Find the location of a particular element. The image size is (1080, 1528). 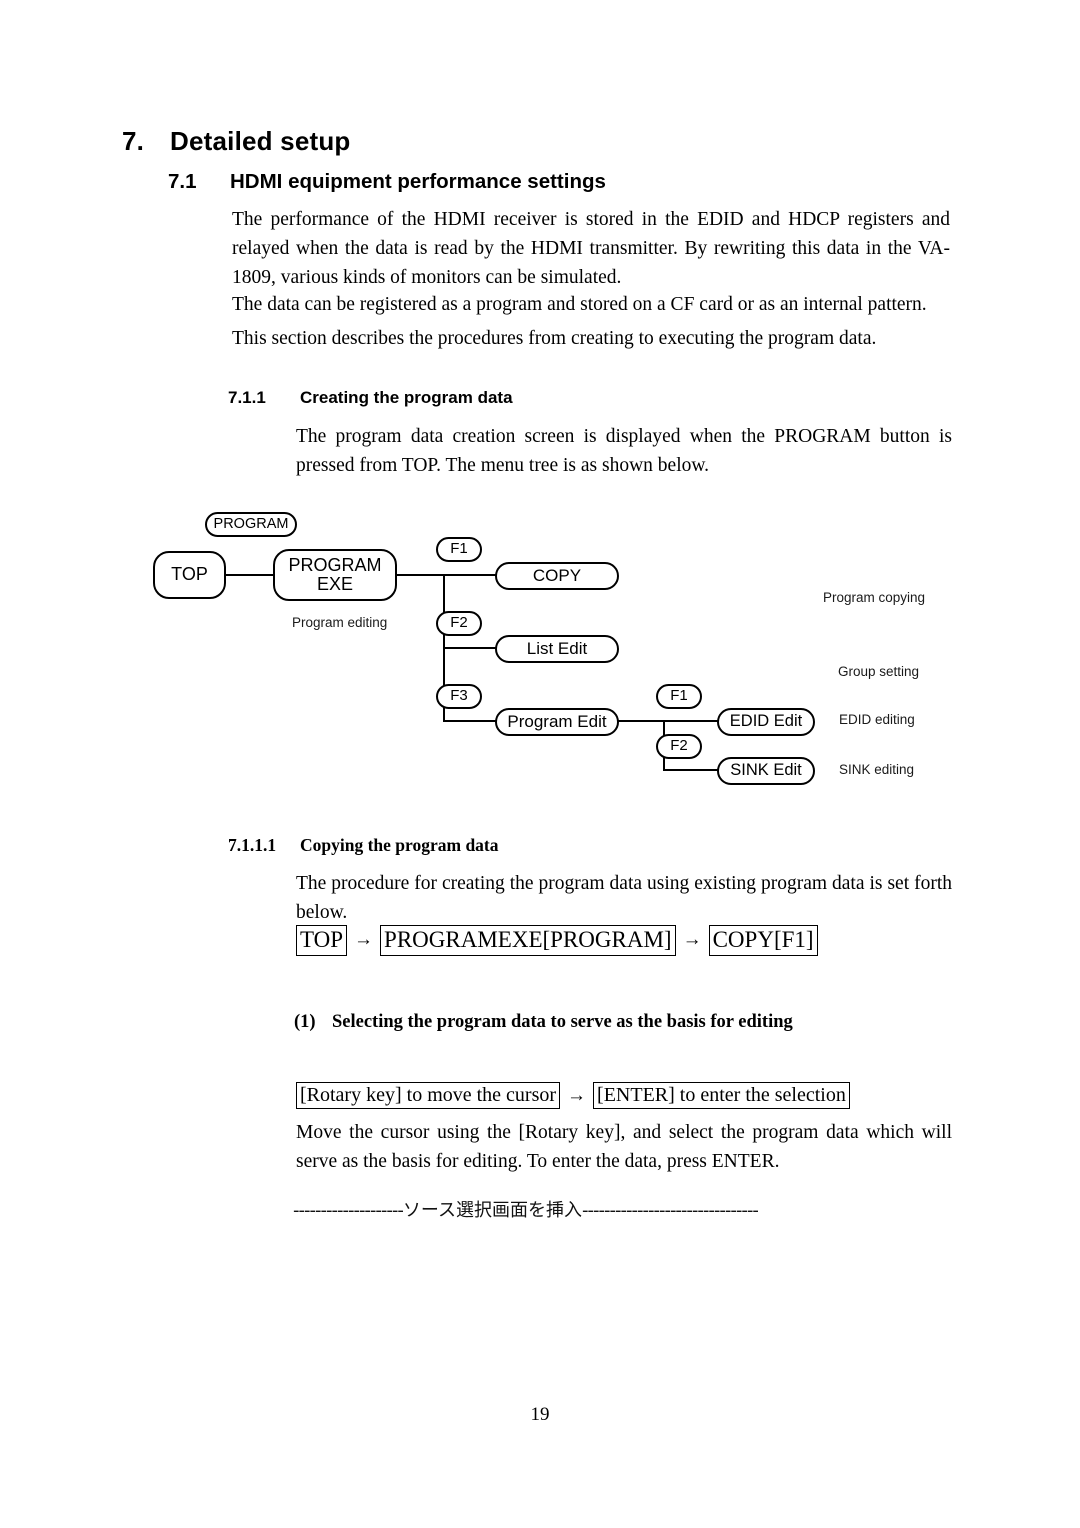

tree-annotation-program-copying: Program copying is located at coordinates (874, 597).